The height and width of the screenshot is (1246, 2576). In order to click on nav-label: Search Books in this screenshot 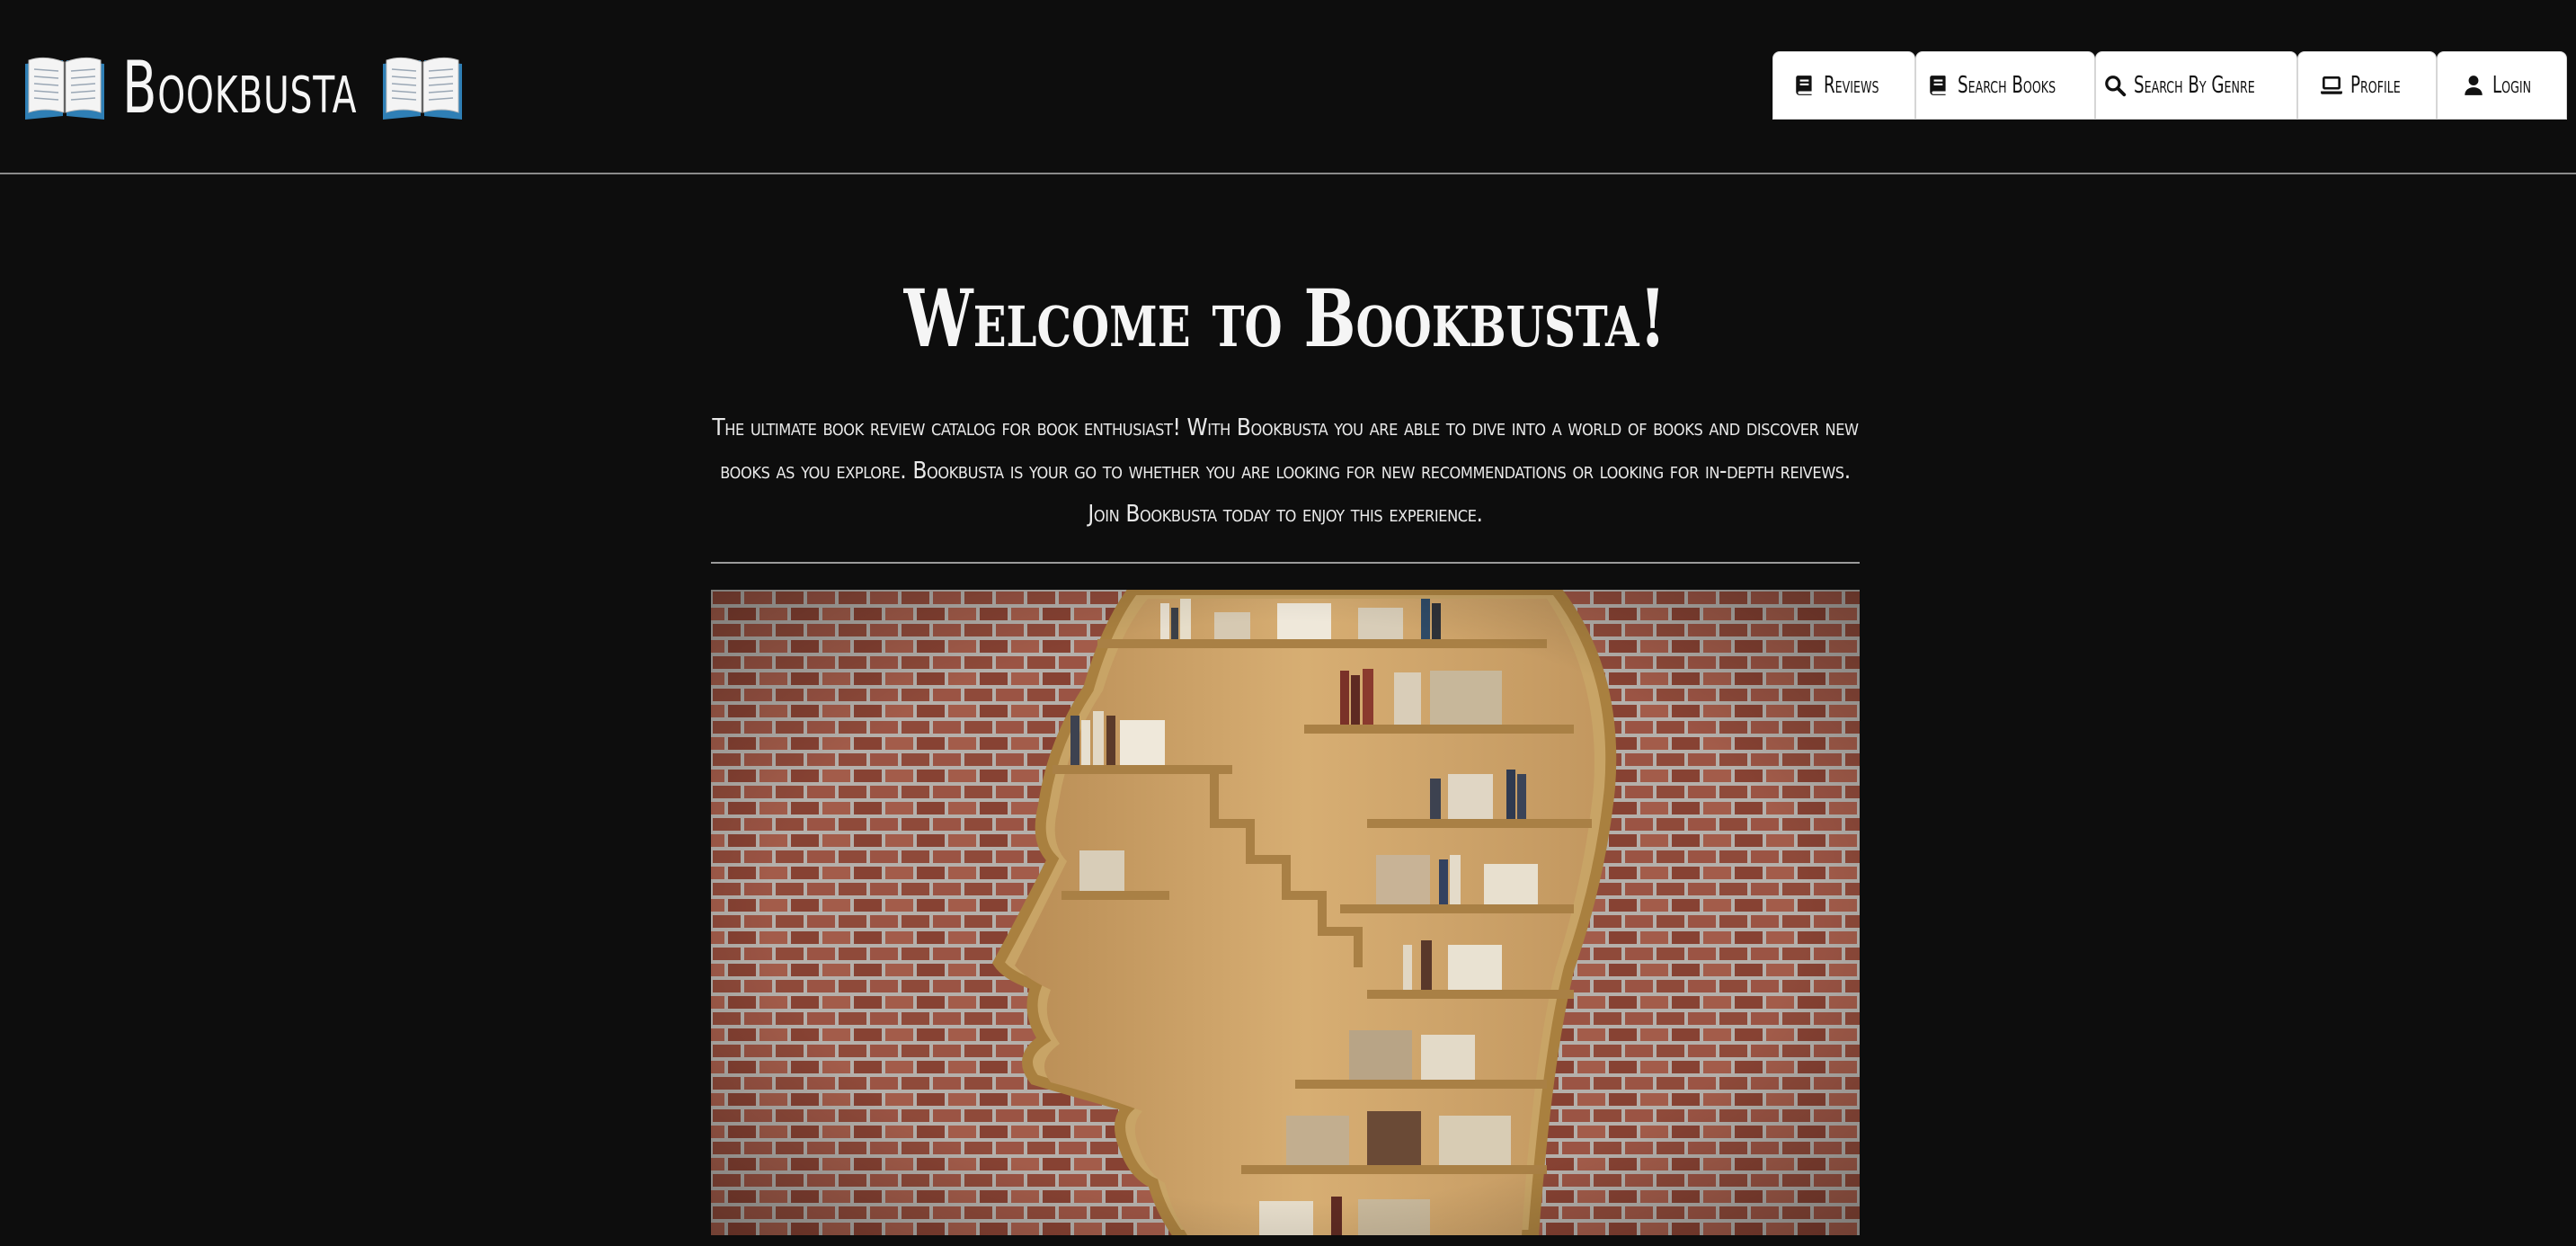, I will do `click(2007, 86)`.